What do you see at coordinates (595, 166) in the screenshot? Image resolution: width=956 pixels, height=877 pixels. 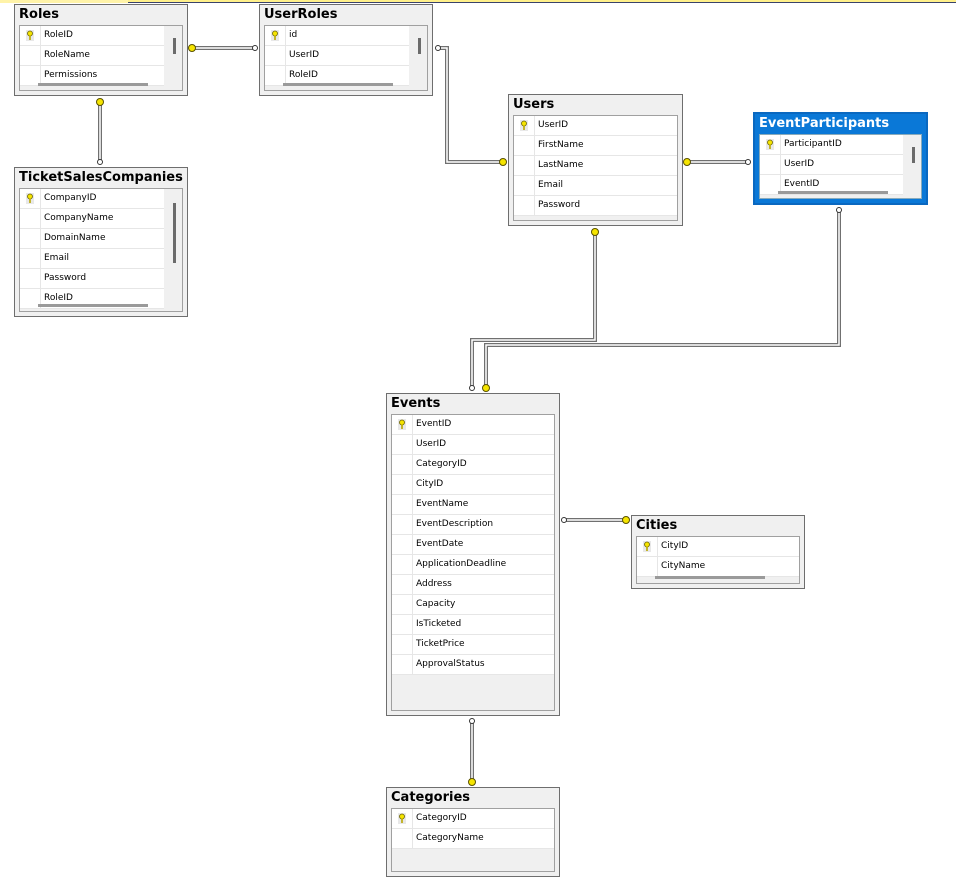 I see `column-row: LastName` at bounding box center [595, 166].